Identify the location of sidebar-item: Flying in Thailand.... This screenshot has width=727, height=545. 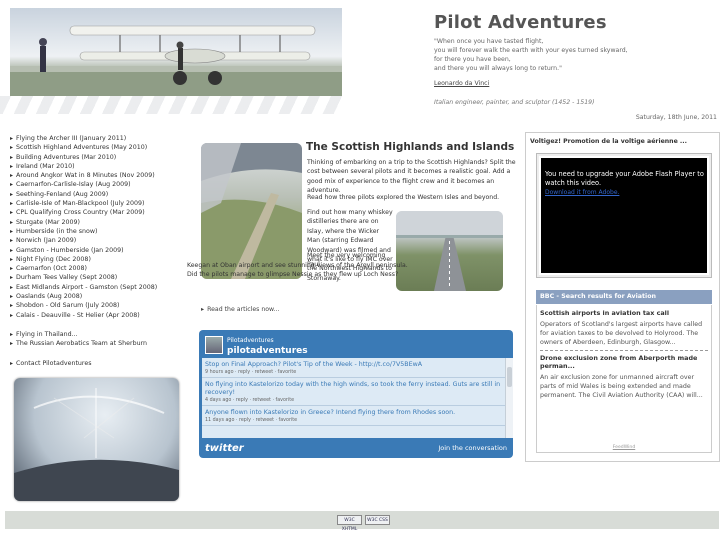
(100, 334).